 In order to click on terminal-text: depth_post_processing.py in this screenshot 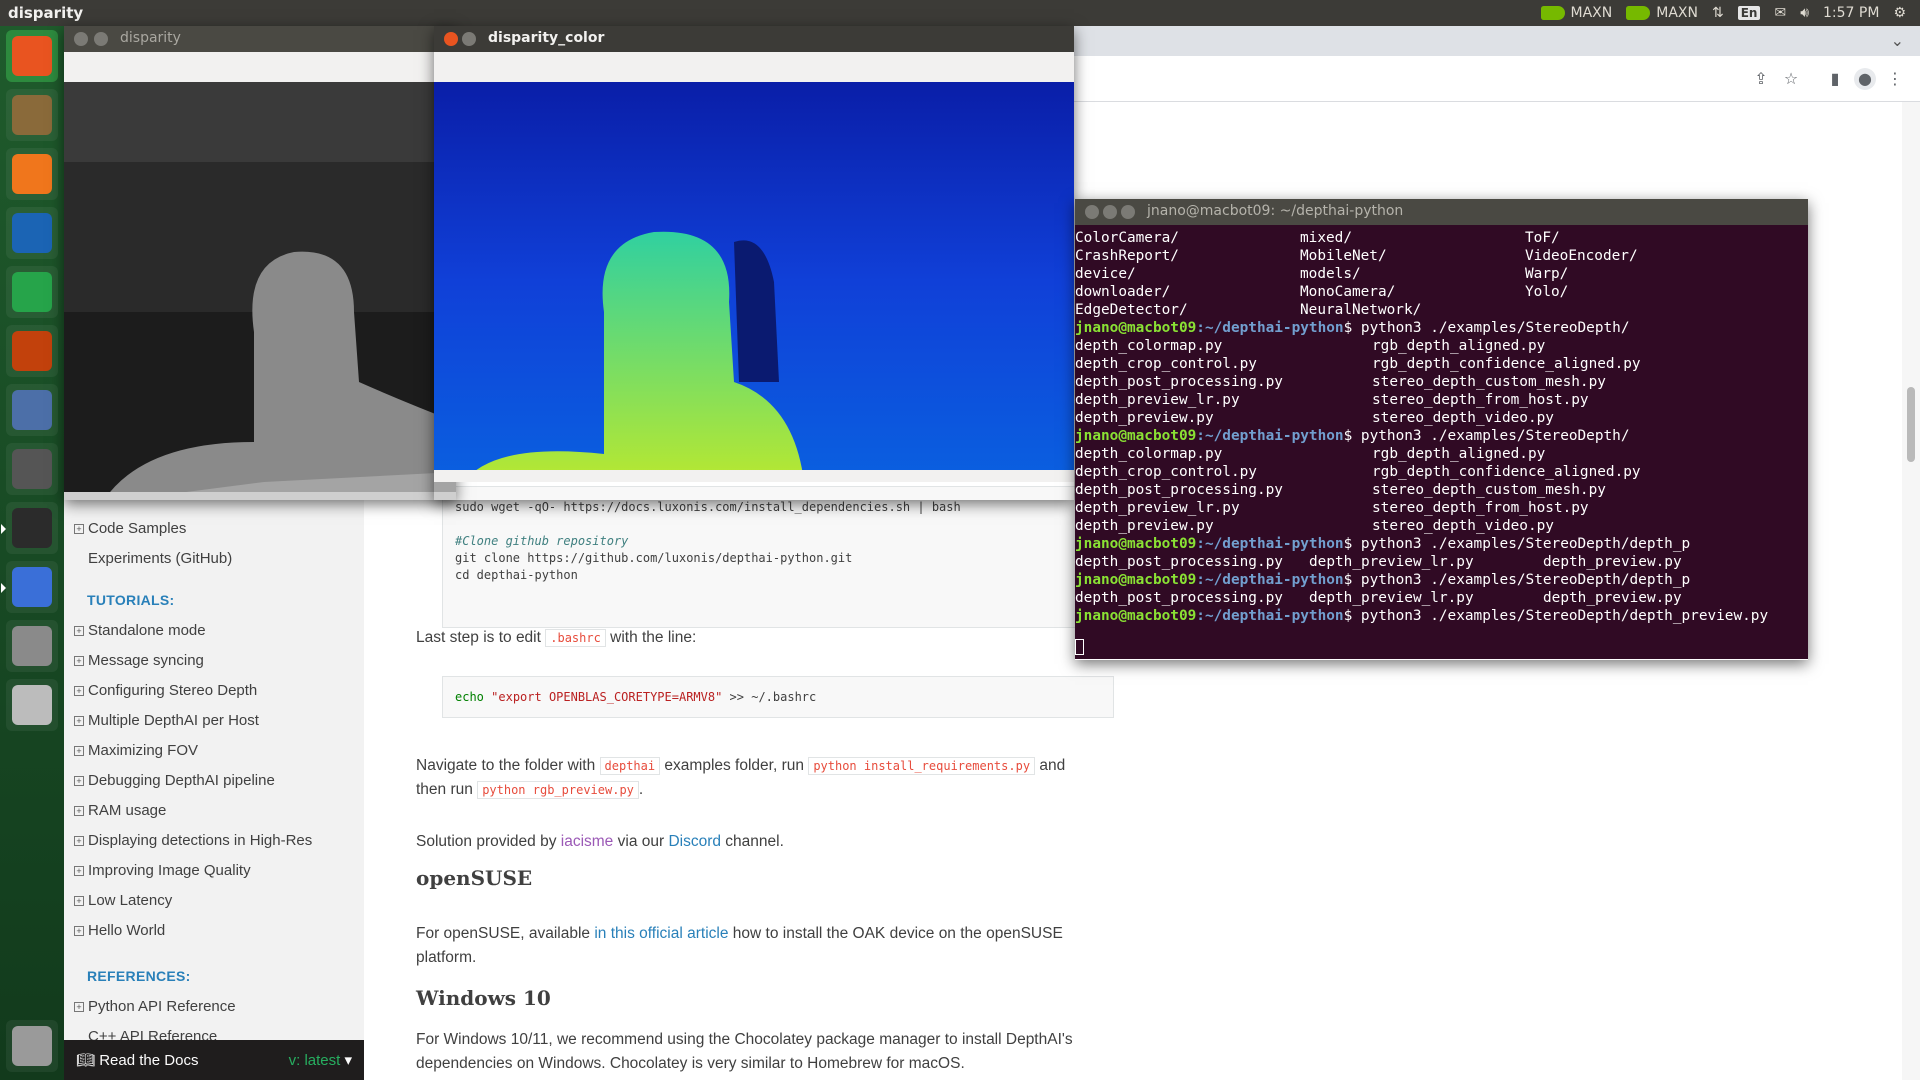, I will do `click(1179, 562)`.